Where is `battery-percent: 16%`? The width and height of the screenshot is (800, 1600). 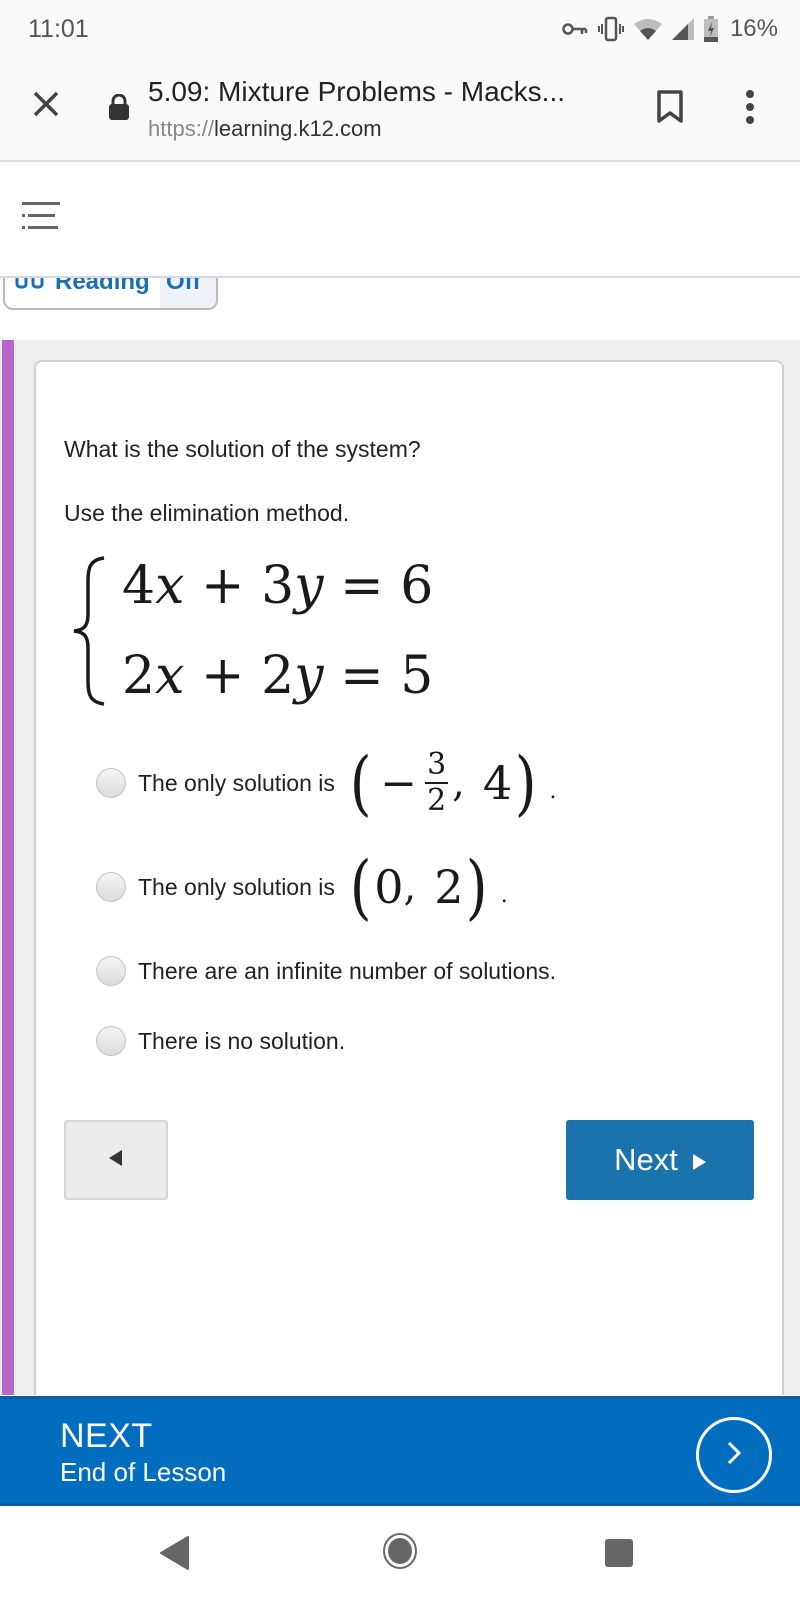 battery-percent: 16% is located at coordinates (753, 28).